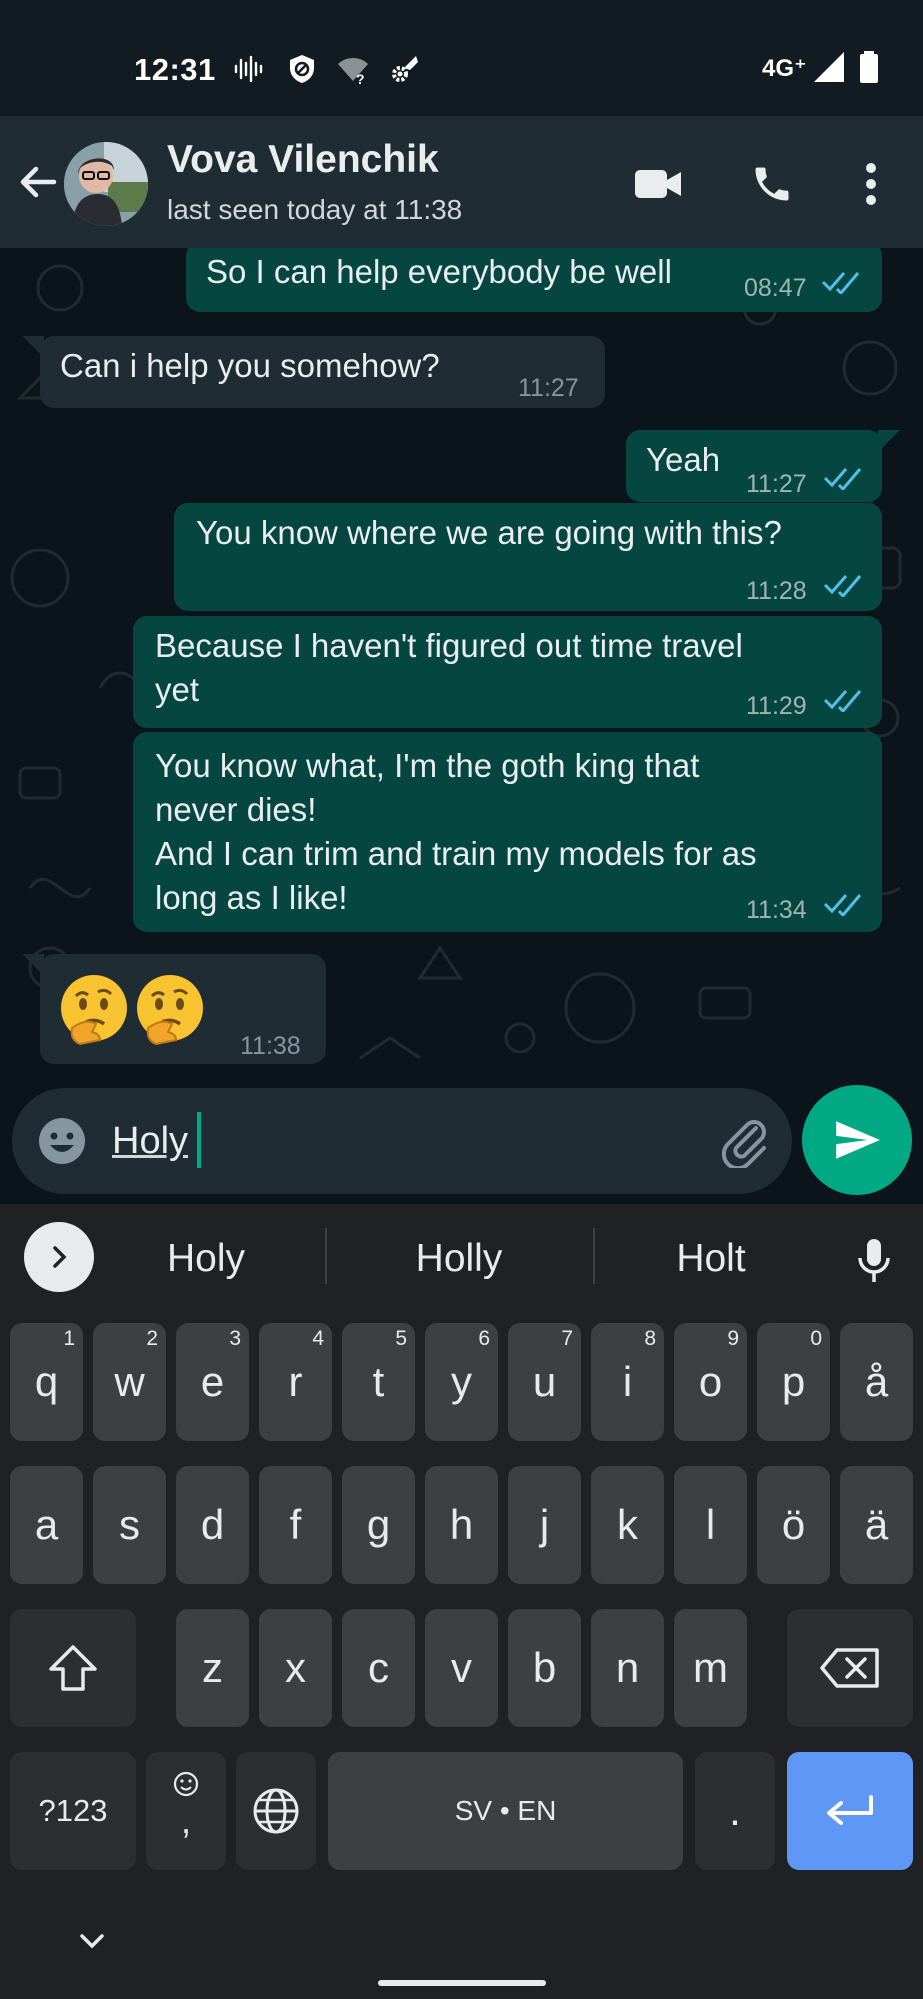  What do you see at coordinates (461, 1525) in the screenshot?
I see `key-h: h` at bounding box center [461, 1525].